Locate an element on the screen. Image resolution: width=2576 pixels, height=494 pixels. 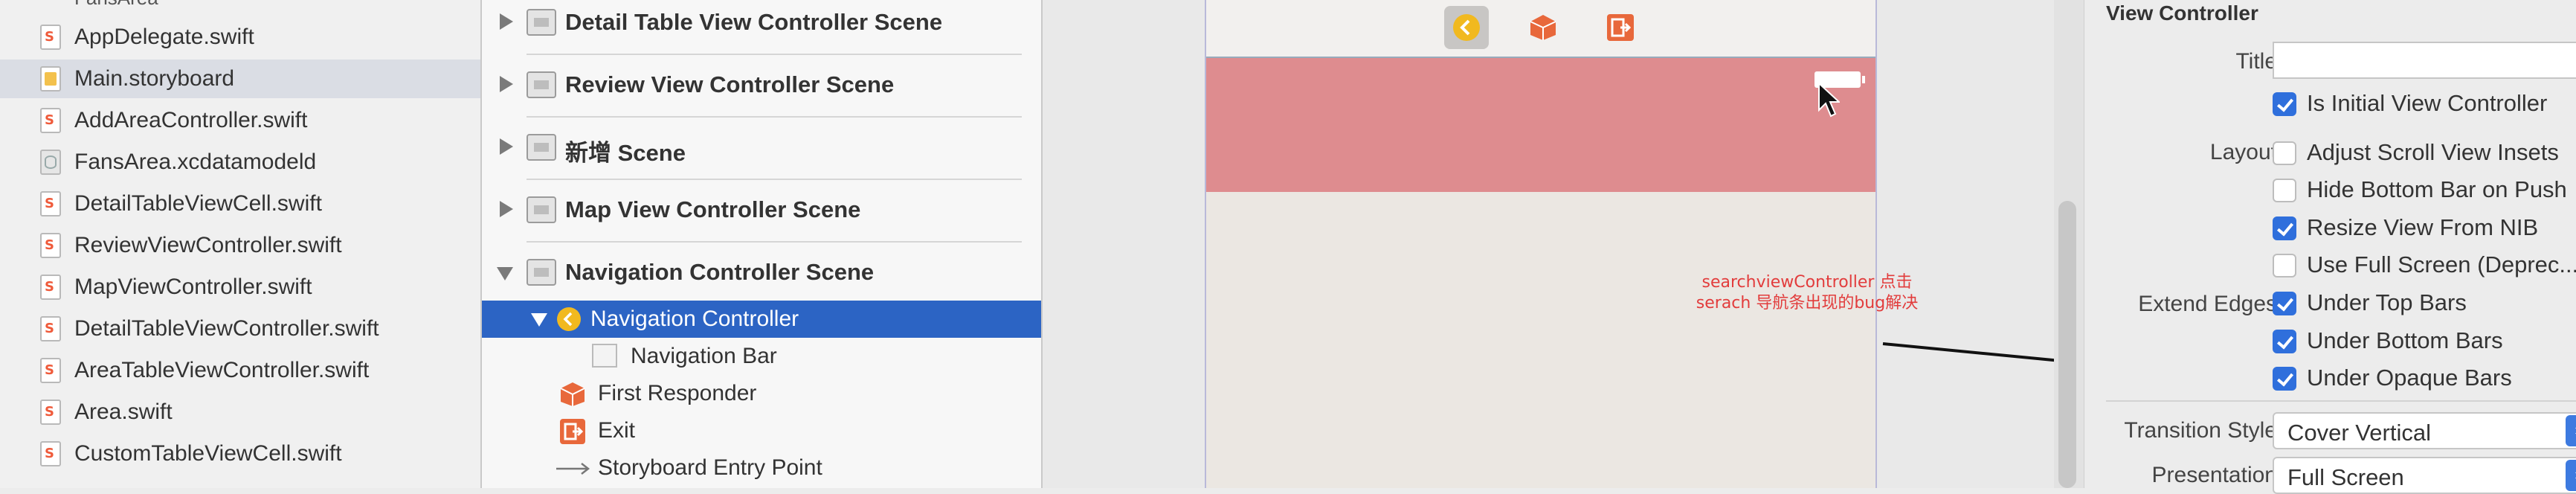
resize-view-from-nib-checkbox is located at coordinates (2284, 228).